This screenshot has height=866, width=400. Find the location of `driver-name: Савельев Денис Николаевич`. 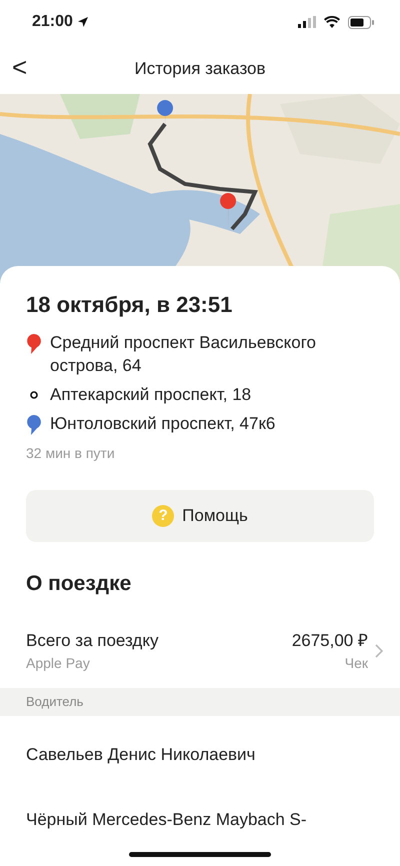

driver-name: Савельев Денис Николаевич is located at coordinates (141, 755).